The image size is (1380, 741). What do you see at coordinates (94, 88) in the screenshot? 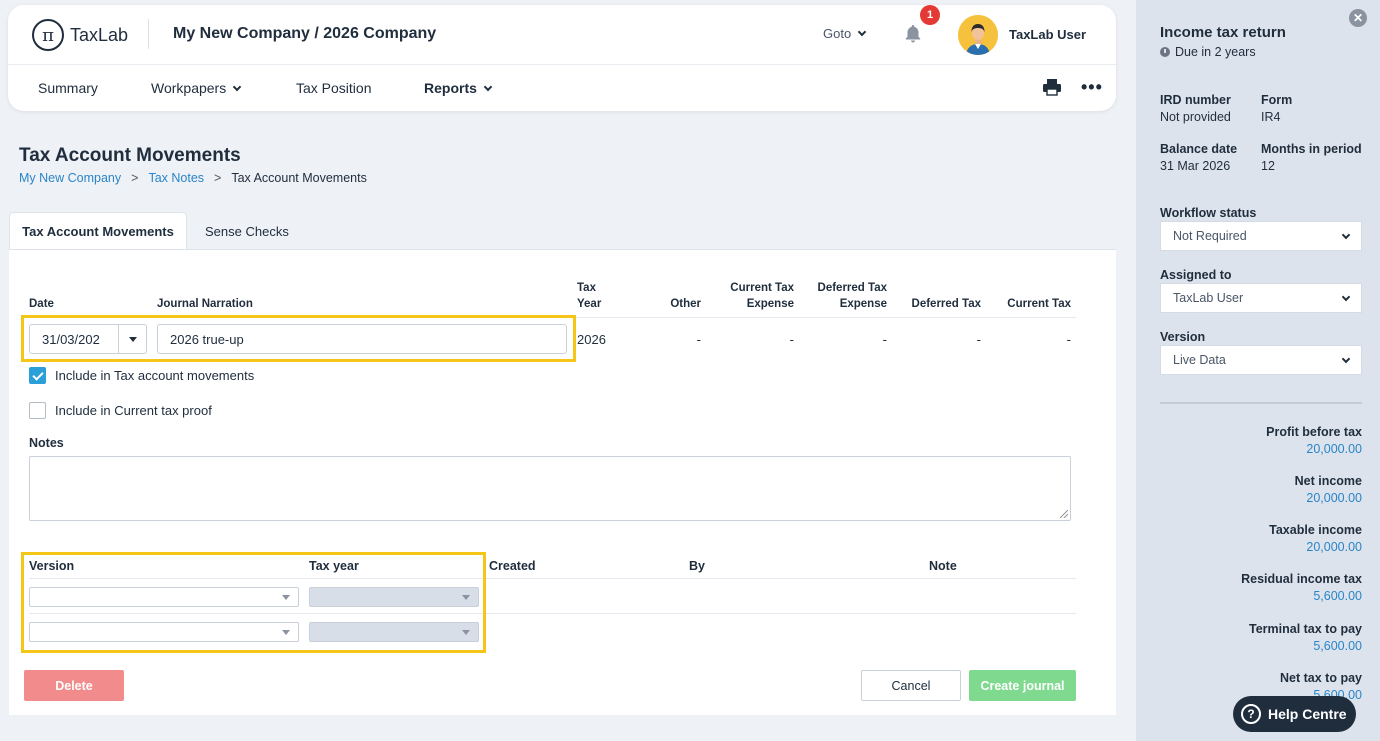
I see `nav-summary: Summary` at bounding box center [94, 88].